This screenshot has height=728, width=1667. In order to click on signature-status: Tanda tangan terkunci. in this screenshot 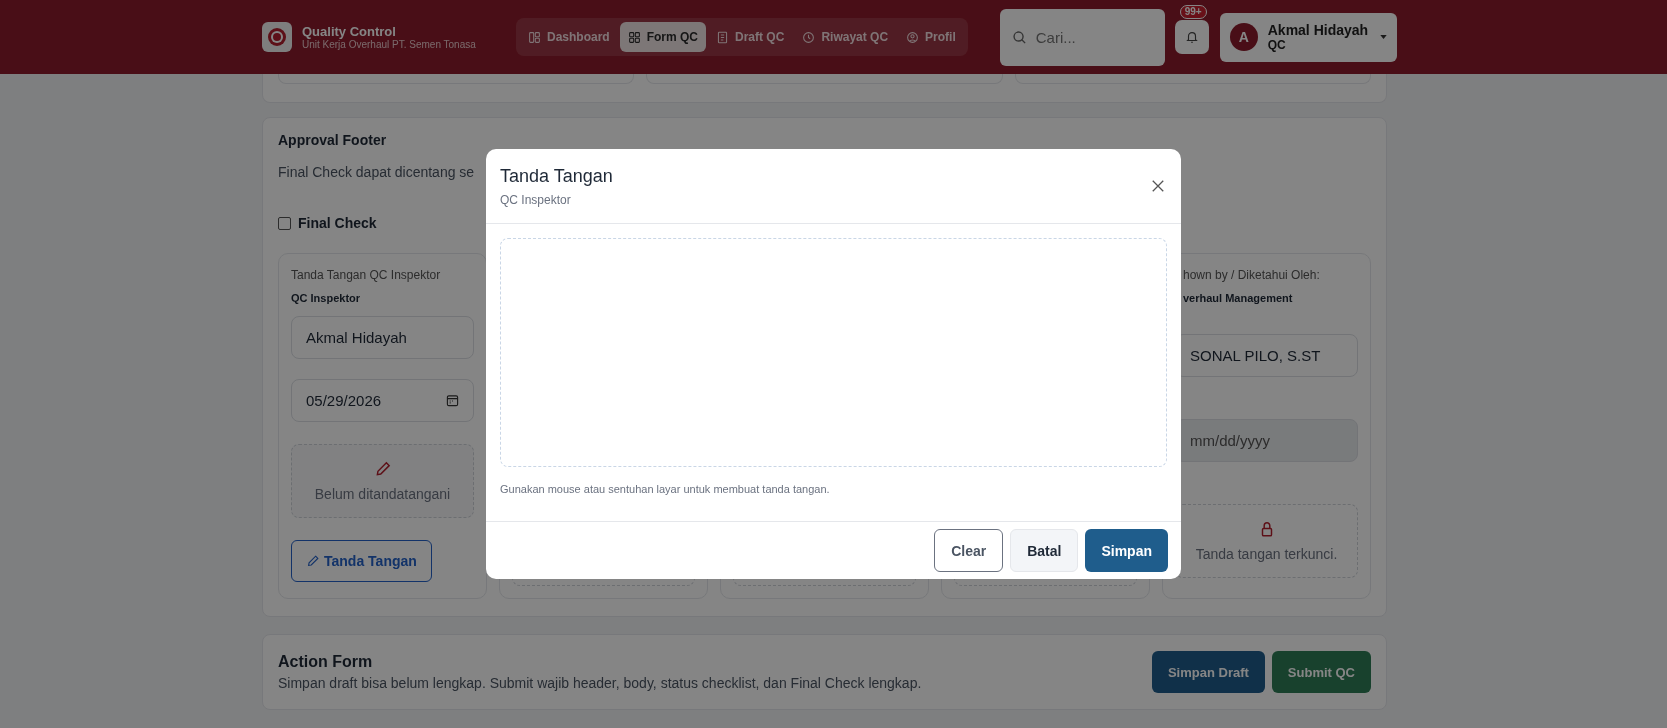, I will do `click(1266, 554)`.